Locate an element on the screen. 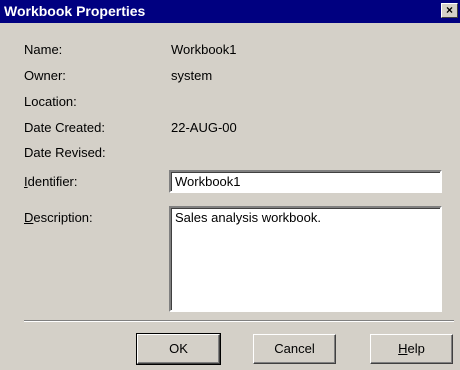 The image size is (460, 370). identifier-input-value: Workbook1 is located at coordinates (208, 181).